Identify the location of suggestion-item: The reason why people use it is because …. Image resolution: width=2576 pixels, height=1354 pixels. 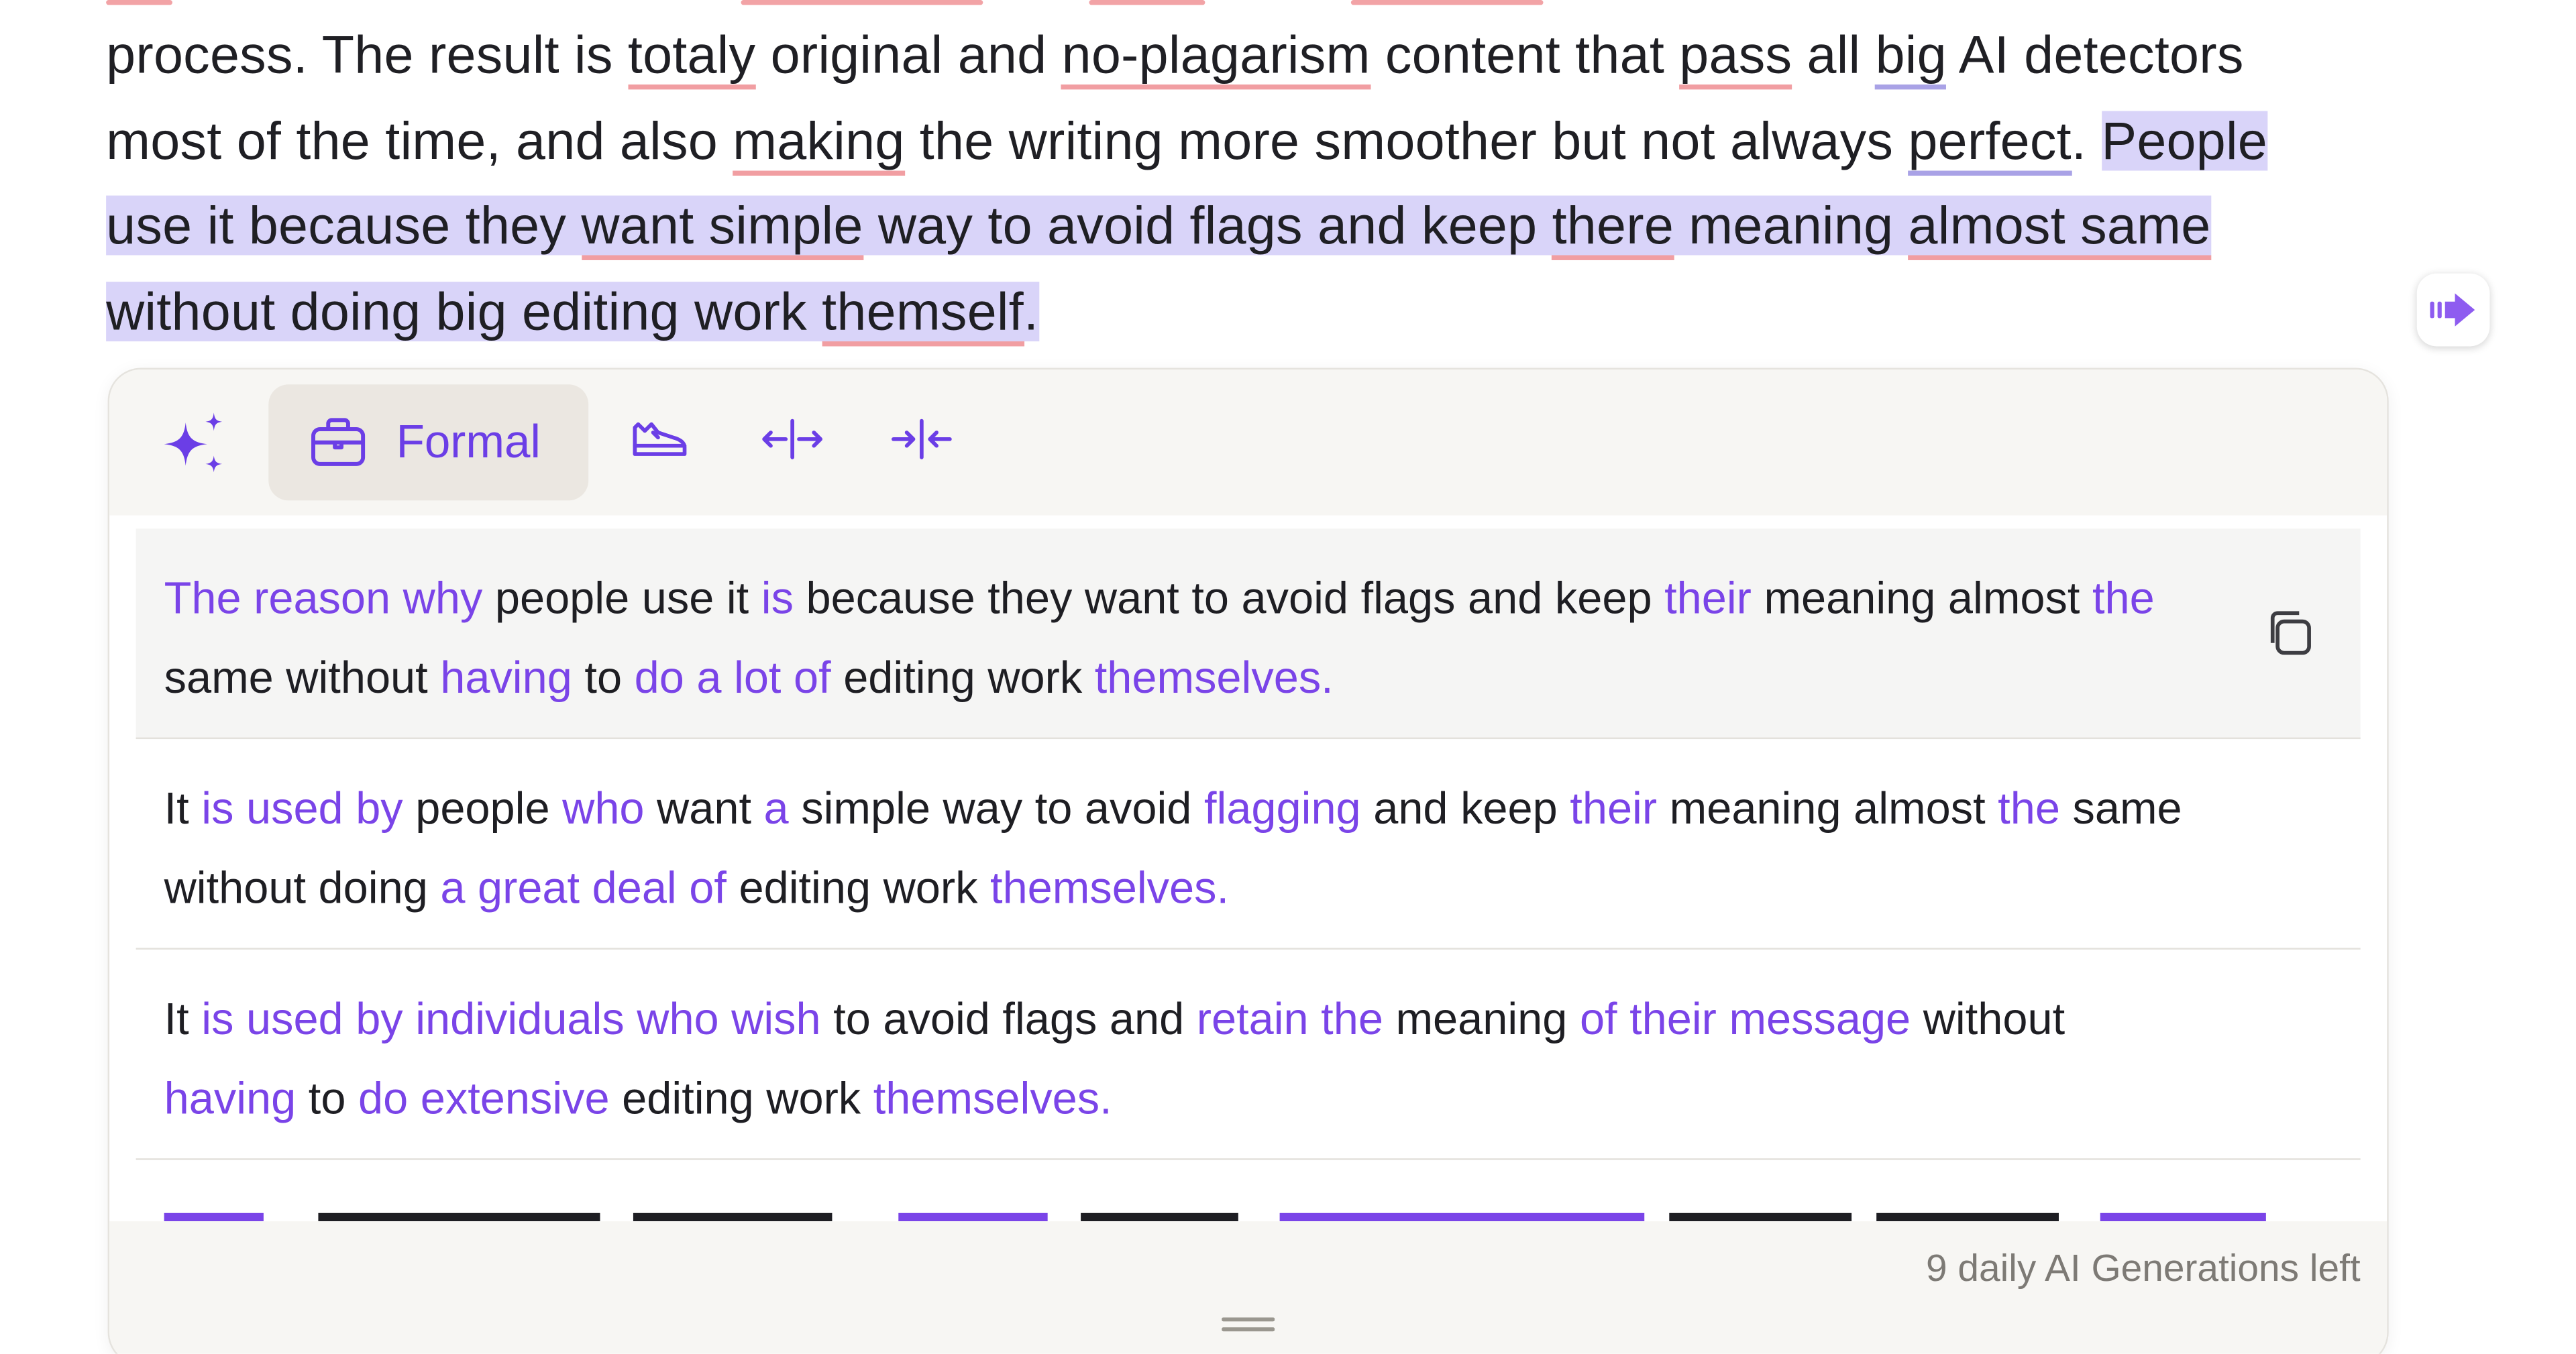
(1248, 634).